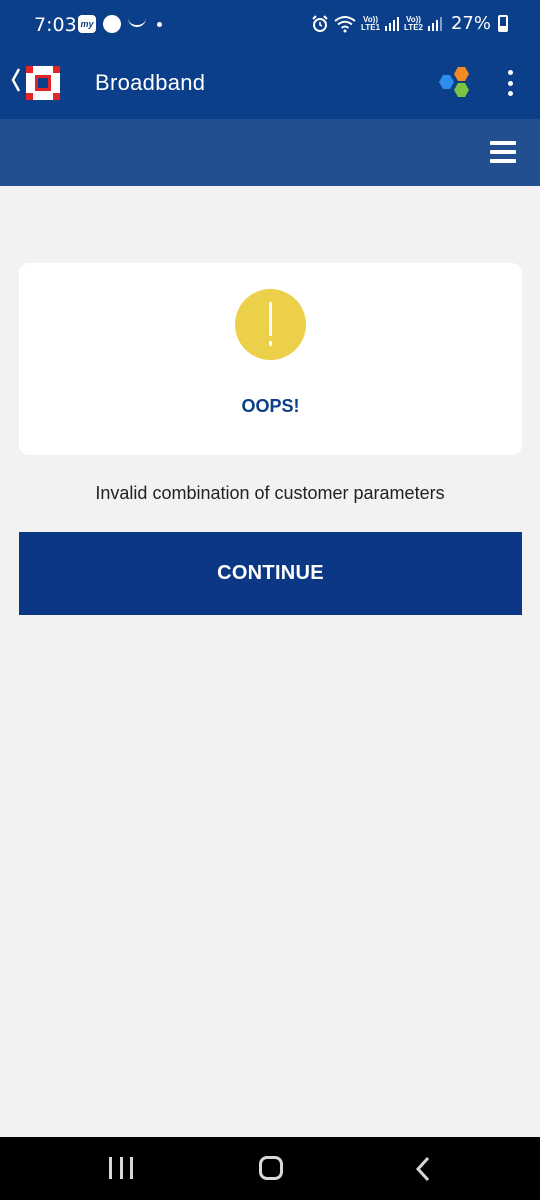 Image resolution: width=540 pixels, height=1200 pixels. I want to click on signal-2-icon, so click(434, 23).